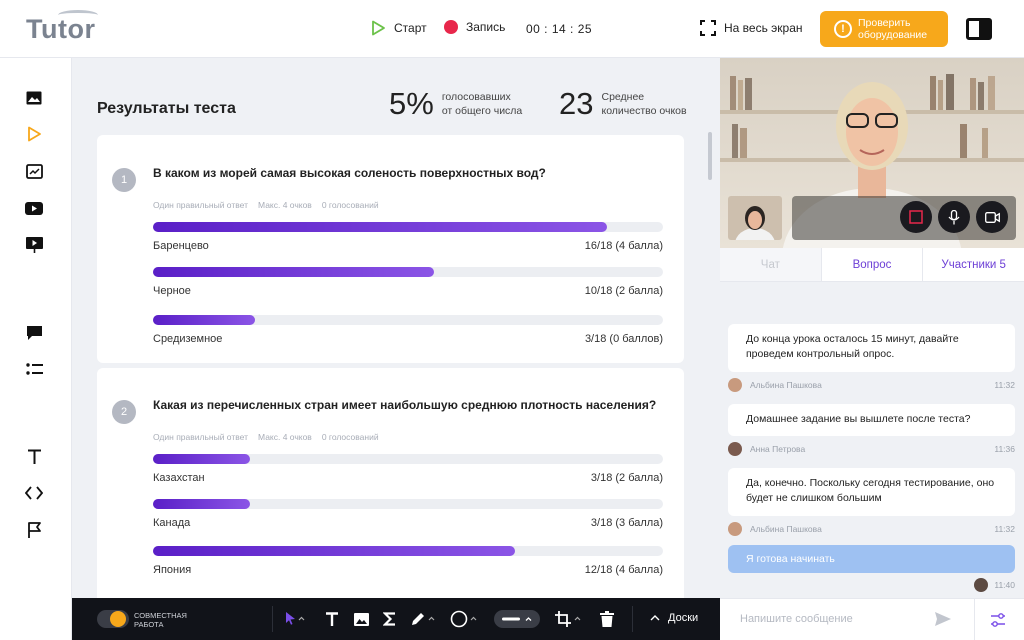 Image resolution: width=1024 pixels, height=640 pixels. What do you see at coordinates (272, 619) in the screenshot?
I see `toolbar-divider` at bounding box center [272, 619].